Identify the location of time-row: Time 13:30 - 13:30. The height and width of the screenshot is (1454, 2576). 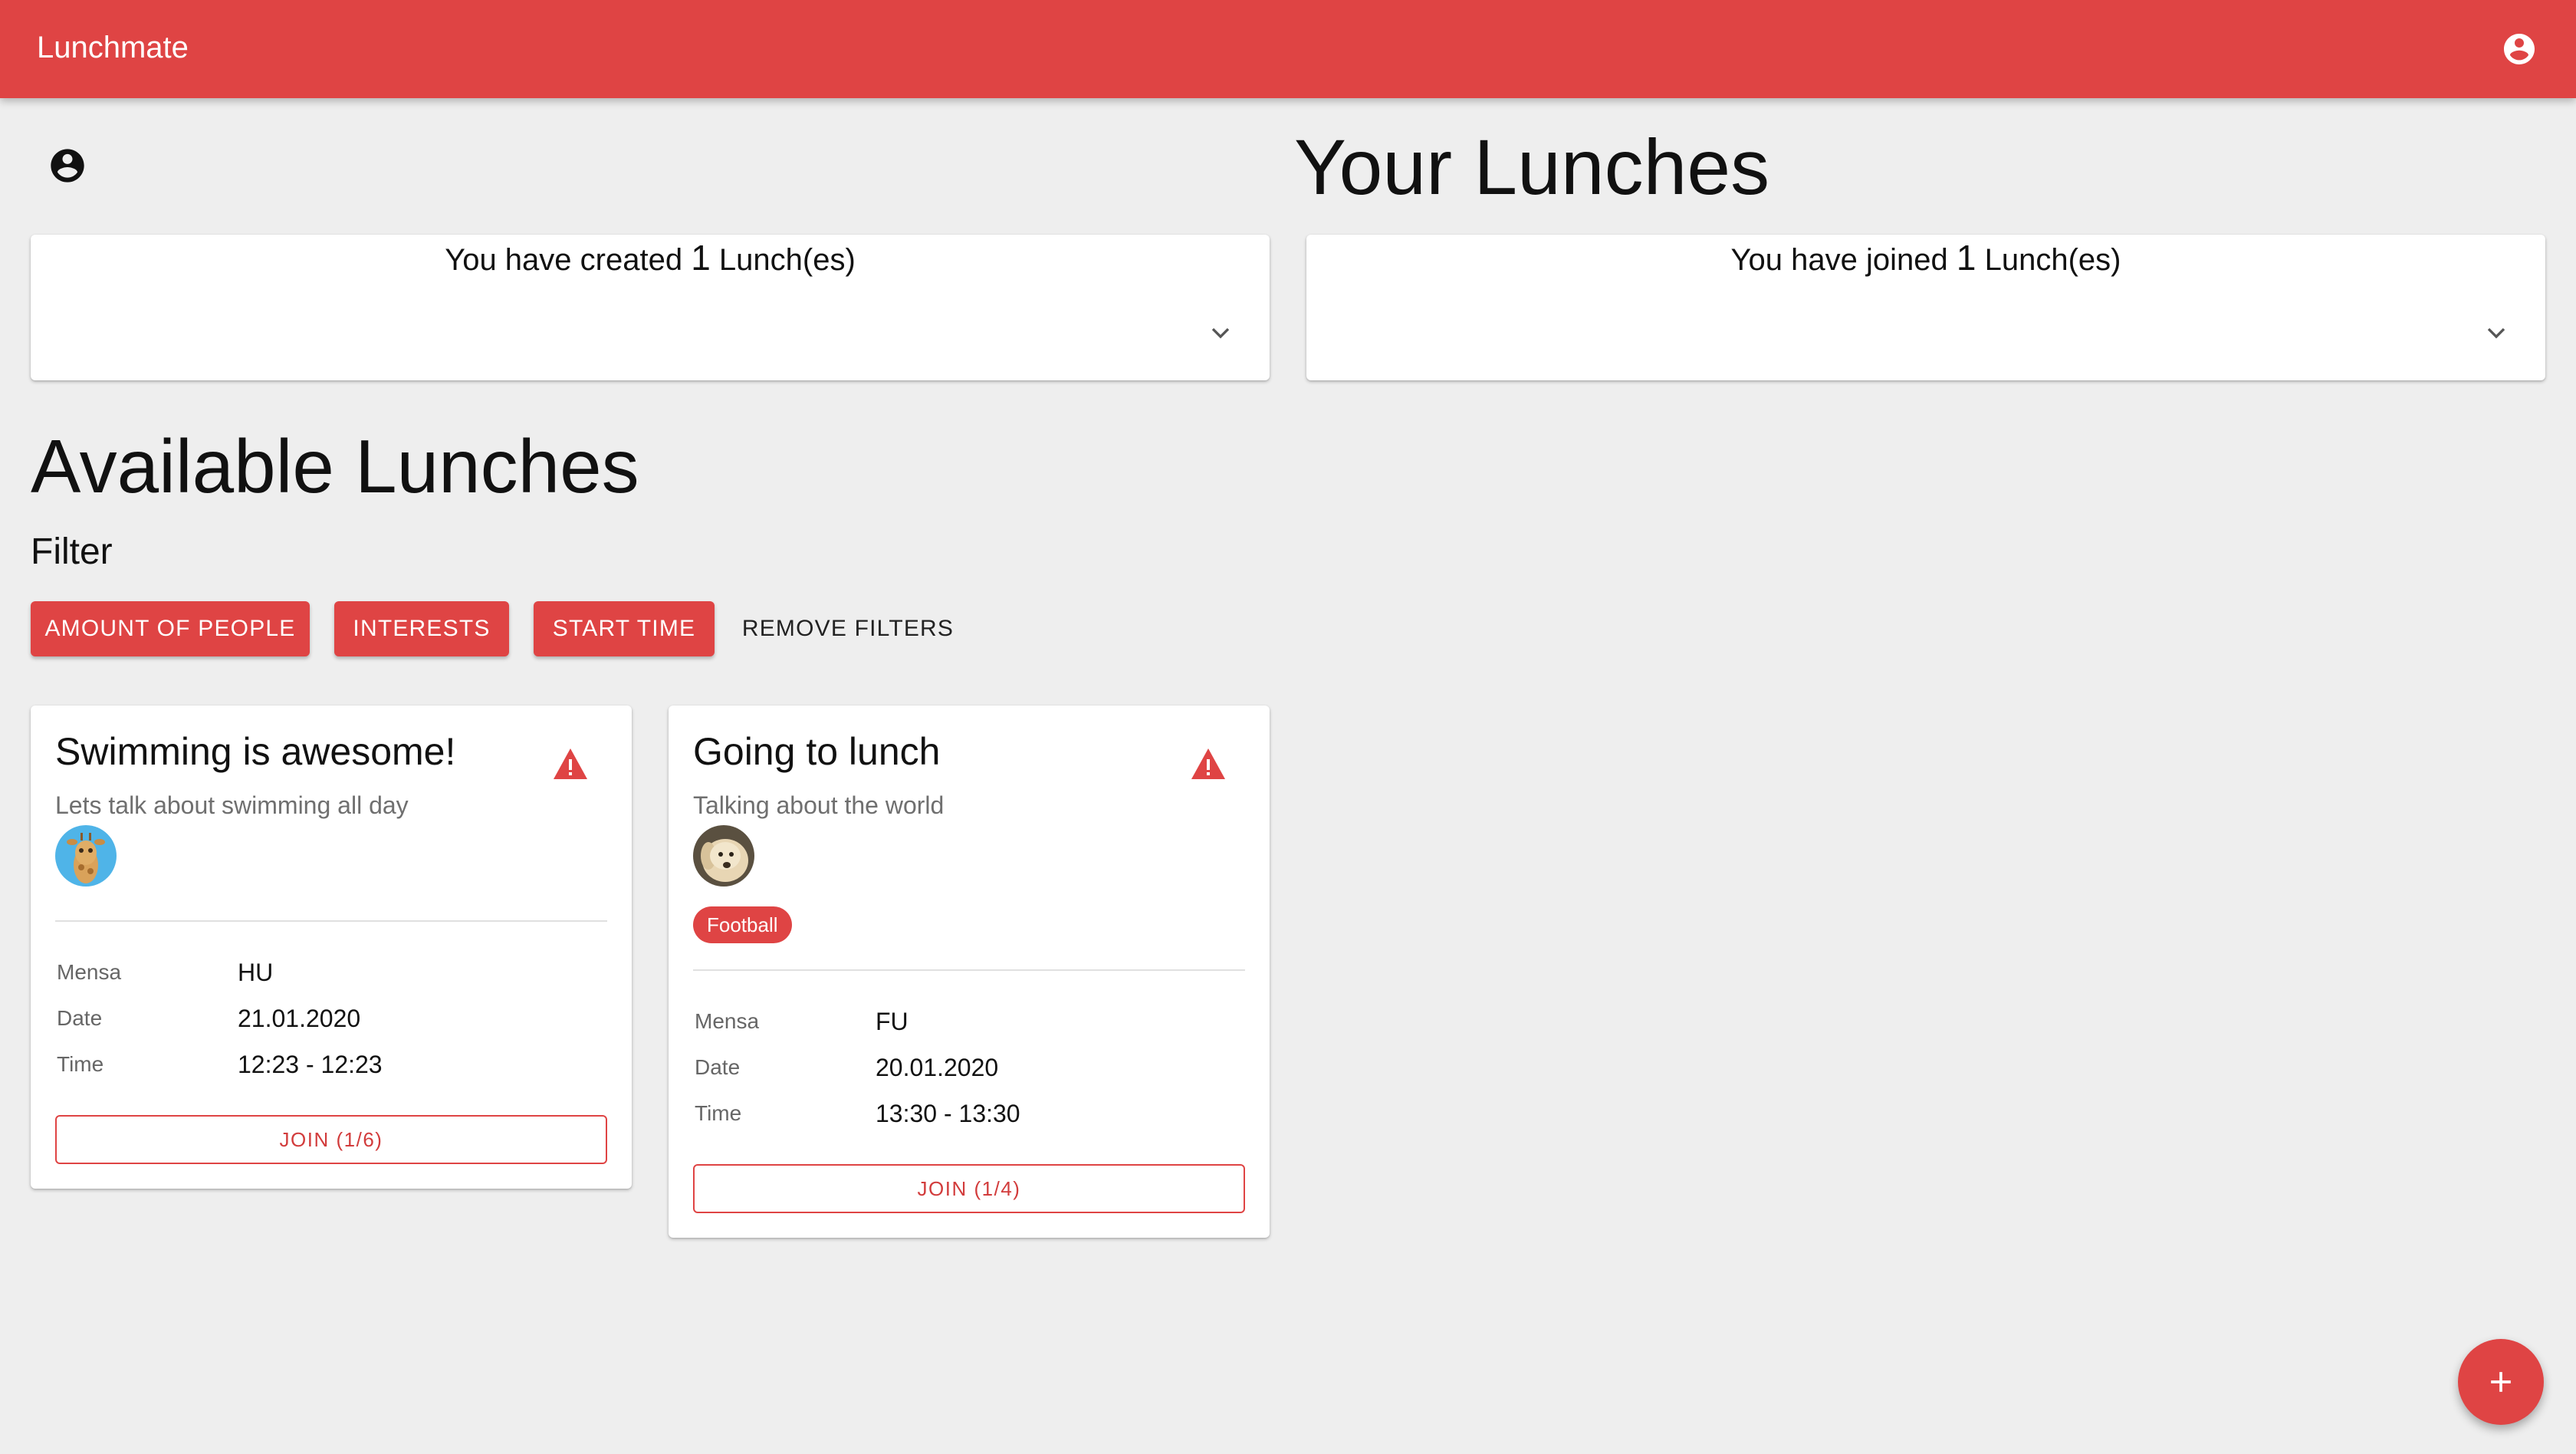
(963, 1113).